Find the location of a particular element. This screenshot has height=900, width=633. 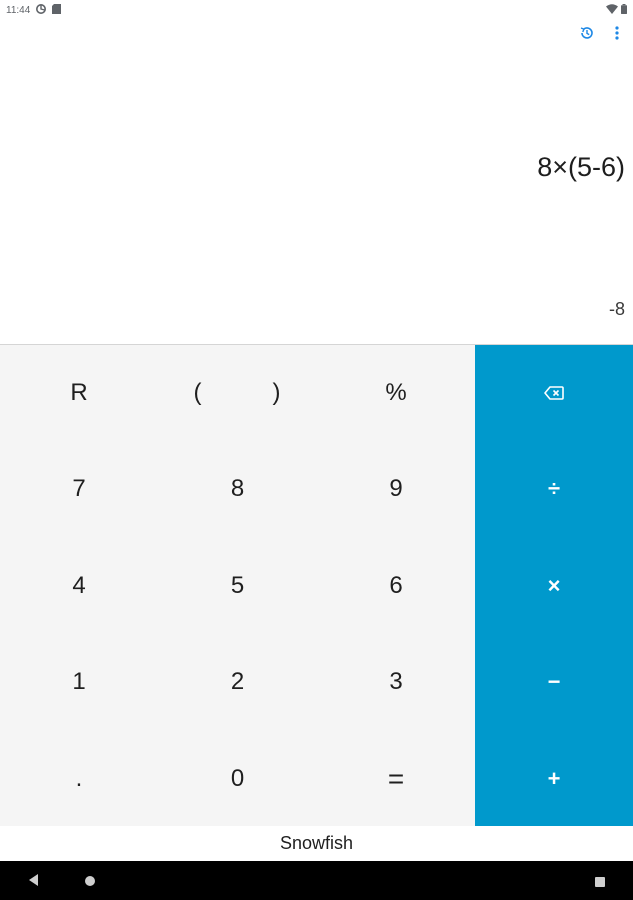

digit-8-key: 8 is located at coordinates (237, 489).